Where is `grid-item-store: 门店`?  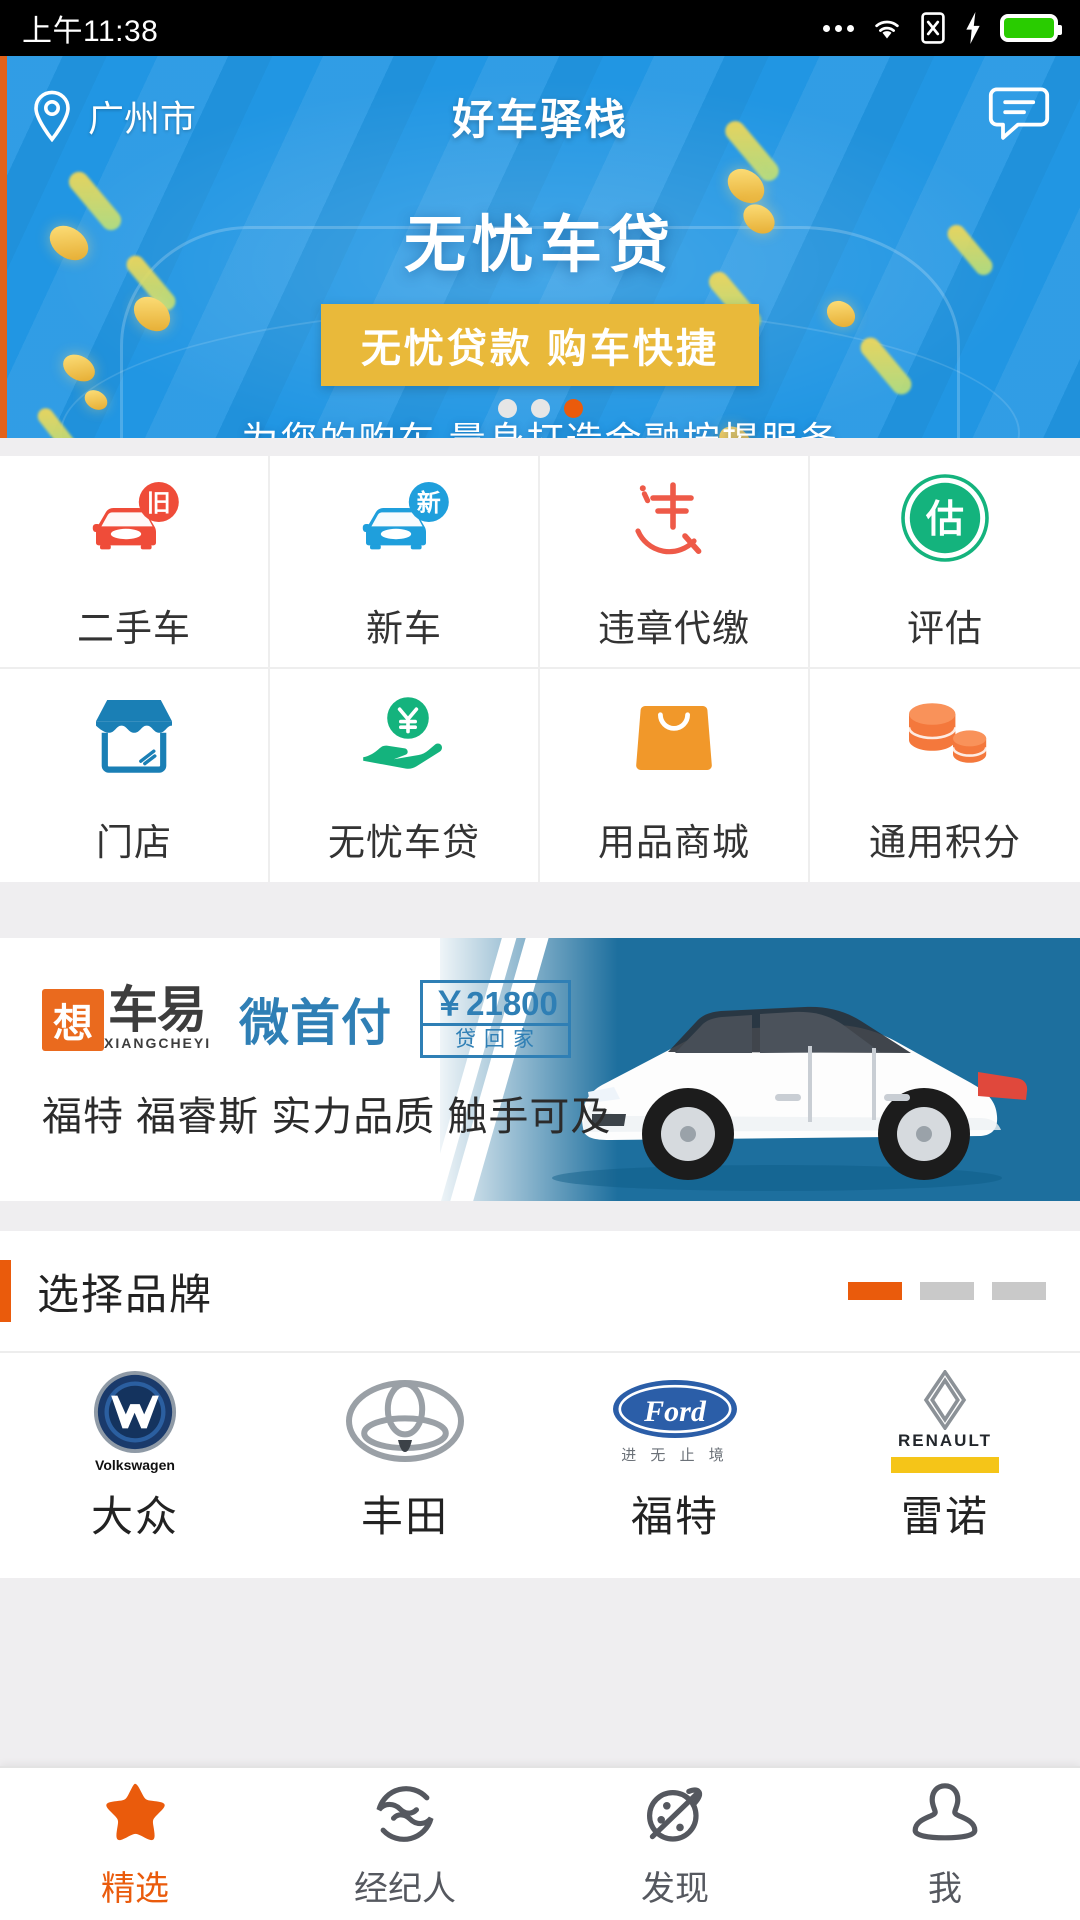
grid-item-store: 门店 is located at coordinates (135, 775).